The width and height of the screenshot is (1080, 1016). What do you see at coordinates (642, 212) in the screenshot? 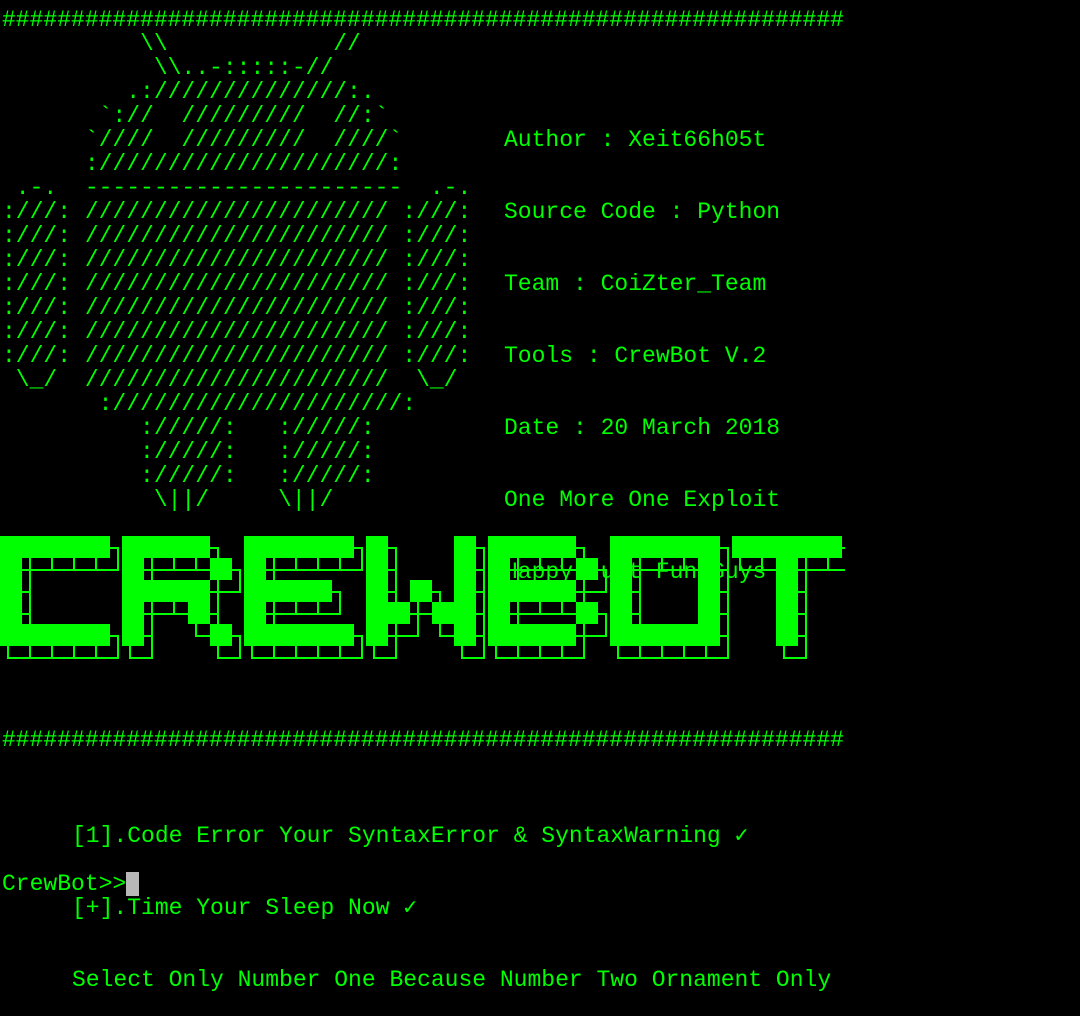
I see `source-code-line: Source Code : Python` at bounding box center [642, 212].